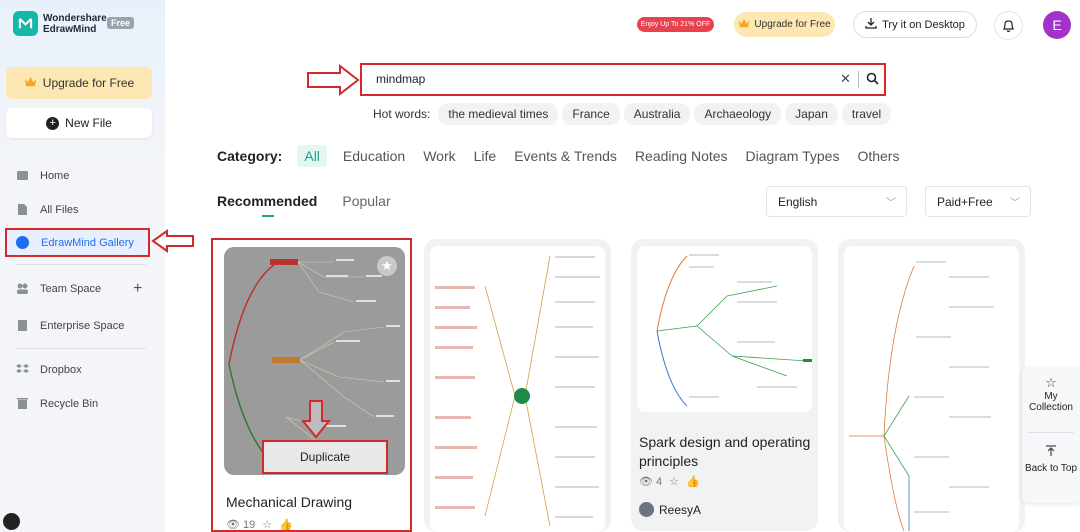 The width and height of the screenshot is (1080, 532). What do you see at coordinates (659, 481) in the screenshot?
I see `view-count: 4` at bounding box center [659, 481].